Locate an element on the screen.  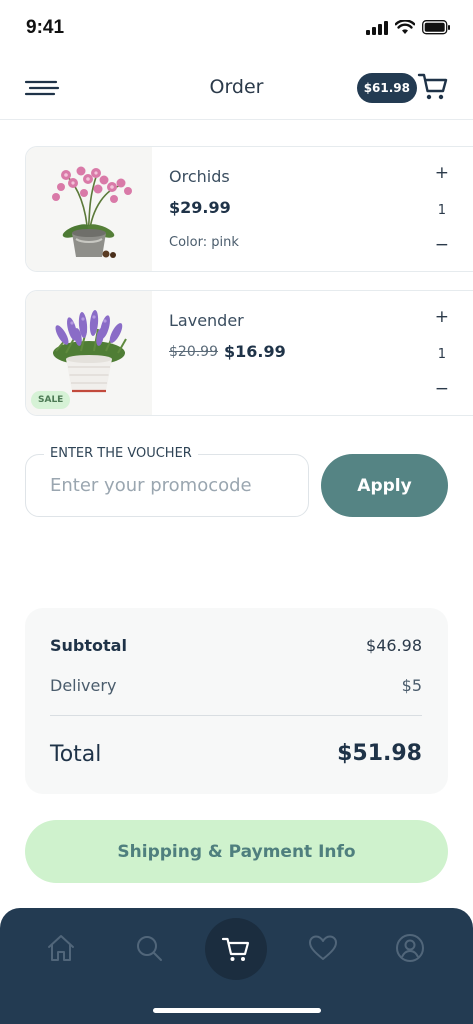
product-name: Orchids is located at coordinates (199, 176).